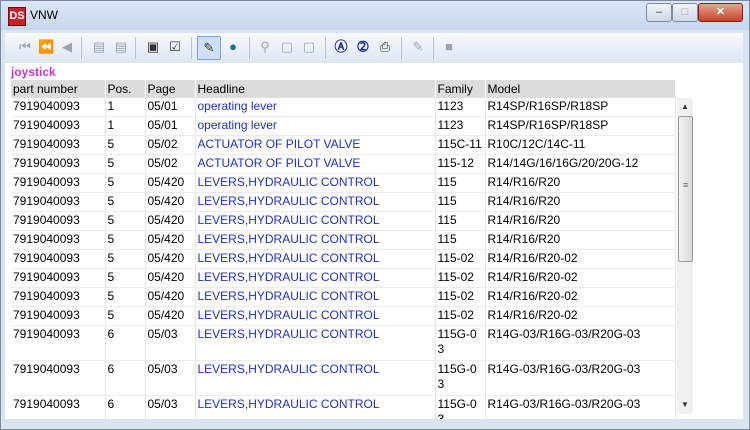 The height and width of the screenshot is (430, 750). Describe the element at coordinates (46, 47) in the screenshot. I see `prev-page-icon: ⏪` at that location.